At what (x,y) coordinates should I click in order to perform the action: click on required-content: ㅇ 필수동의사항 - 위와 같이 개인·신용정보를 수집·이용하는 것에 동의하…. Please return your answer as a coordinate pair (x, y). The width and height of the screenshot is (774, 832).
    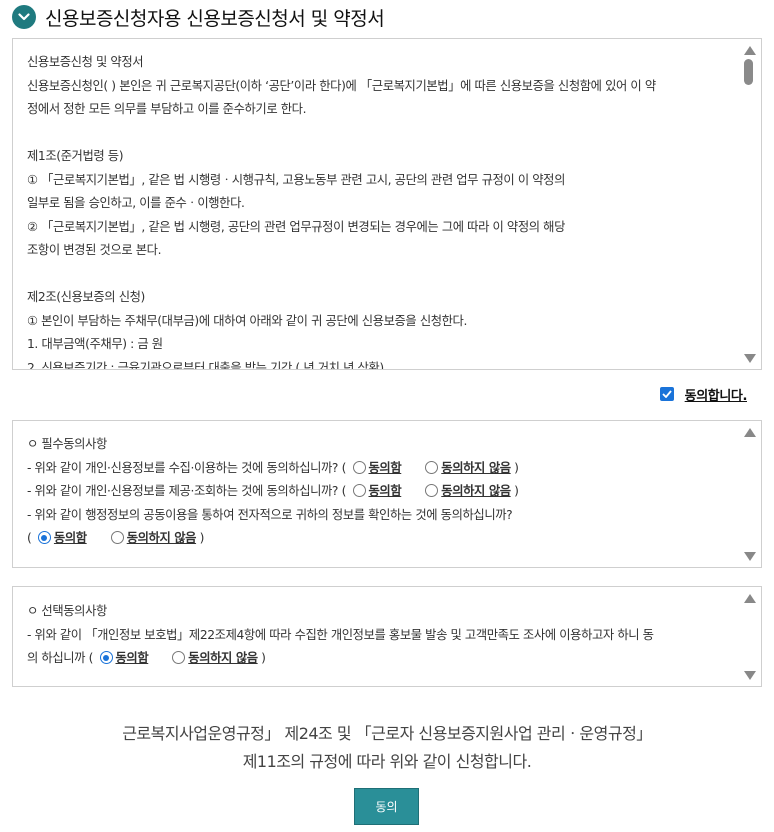
    Looking at the image, I should click on (379, 500).